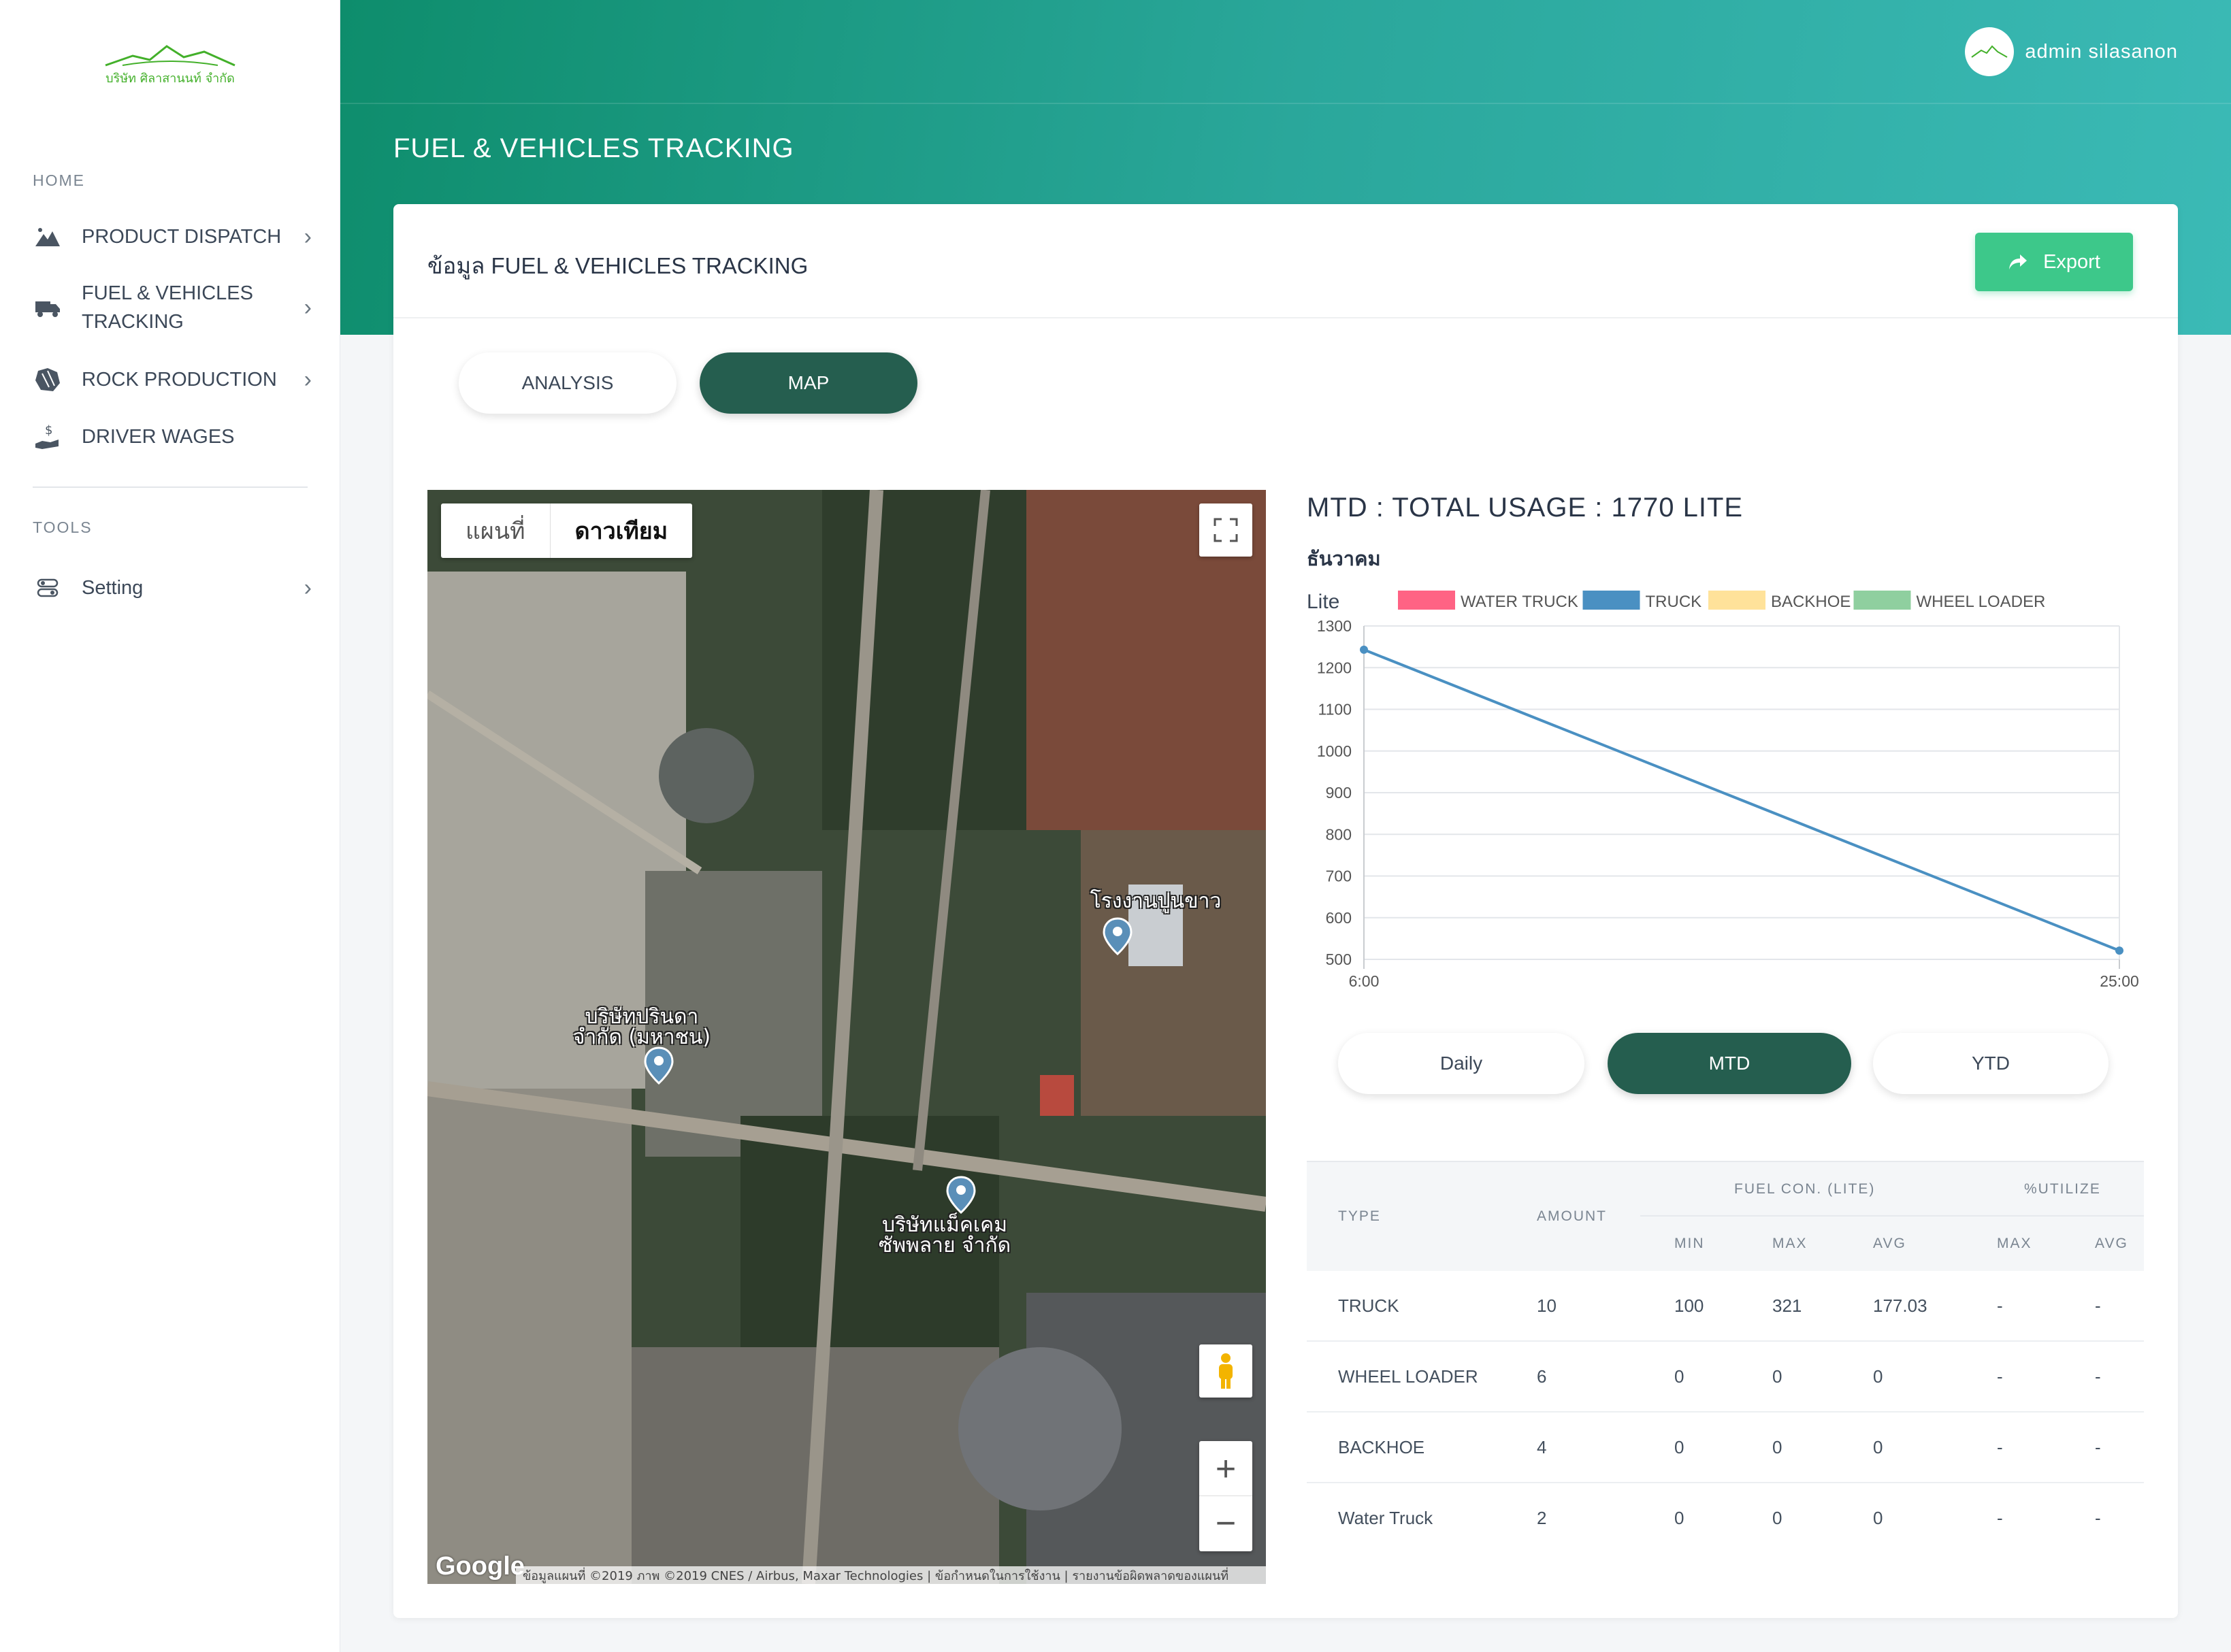  Describe the element at coordinates (113, 588) in the screenshot. I see `sidebar-item-label: Setting` at that location.